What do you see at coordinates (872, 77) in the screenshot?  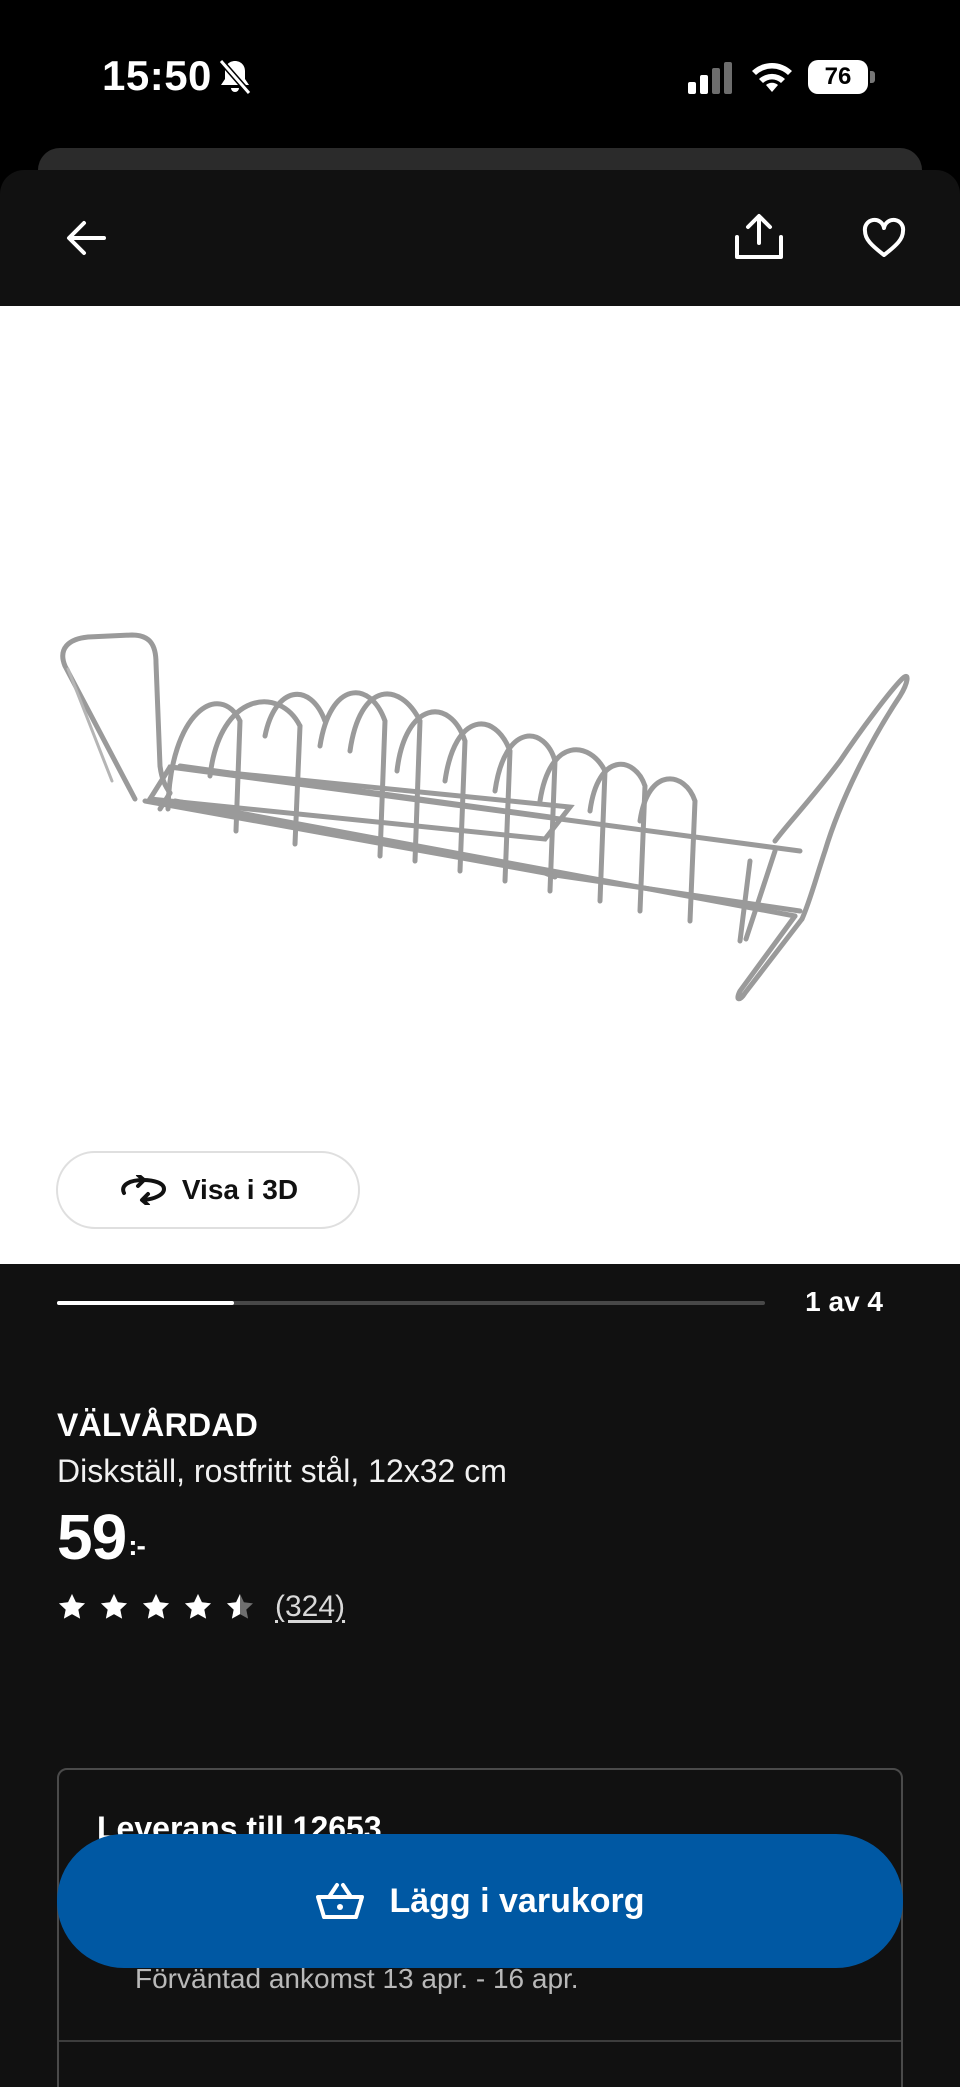 I see `battery-tip` at bounding box center [872, 77].